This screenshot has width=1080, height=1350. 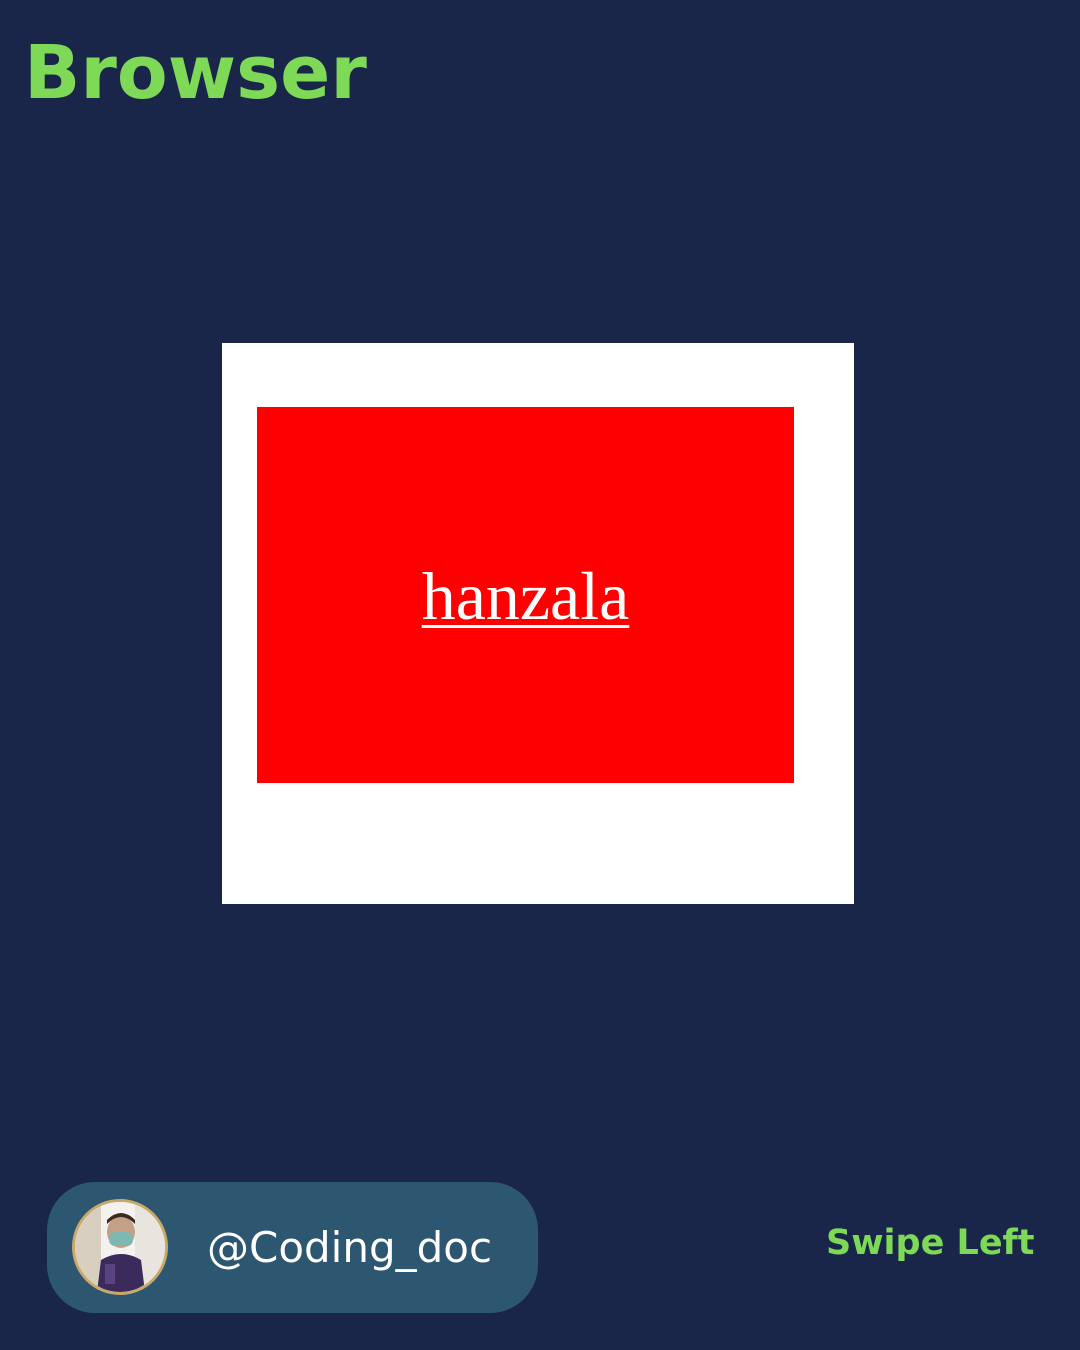 What do you see at coordinates (930, 1243) in the screenshot?
I see `swipe-left-label: Swipe Left` at bounding box center [930, 1243].